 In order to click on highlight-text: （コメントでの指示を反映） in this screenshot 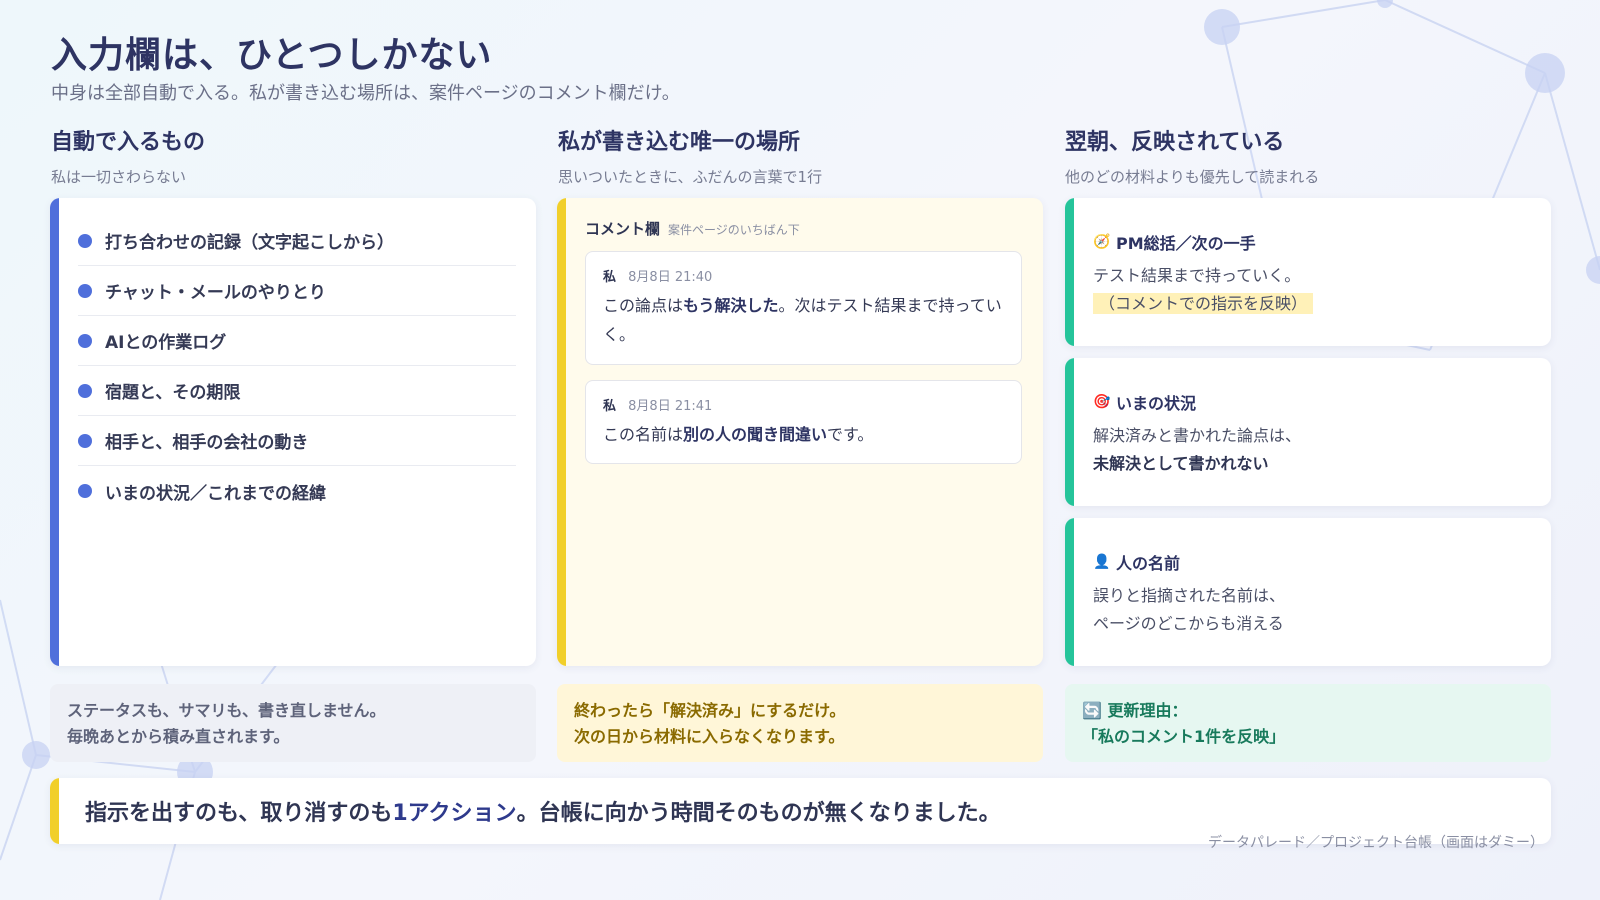, I will do `click(1203, 303)`.